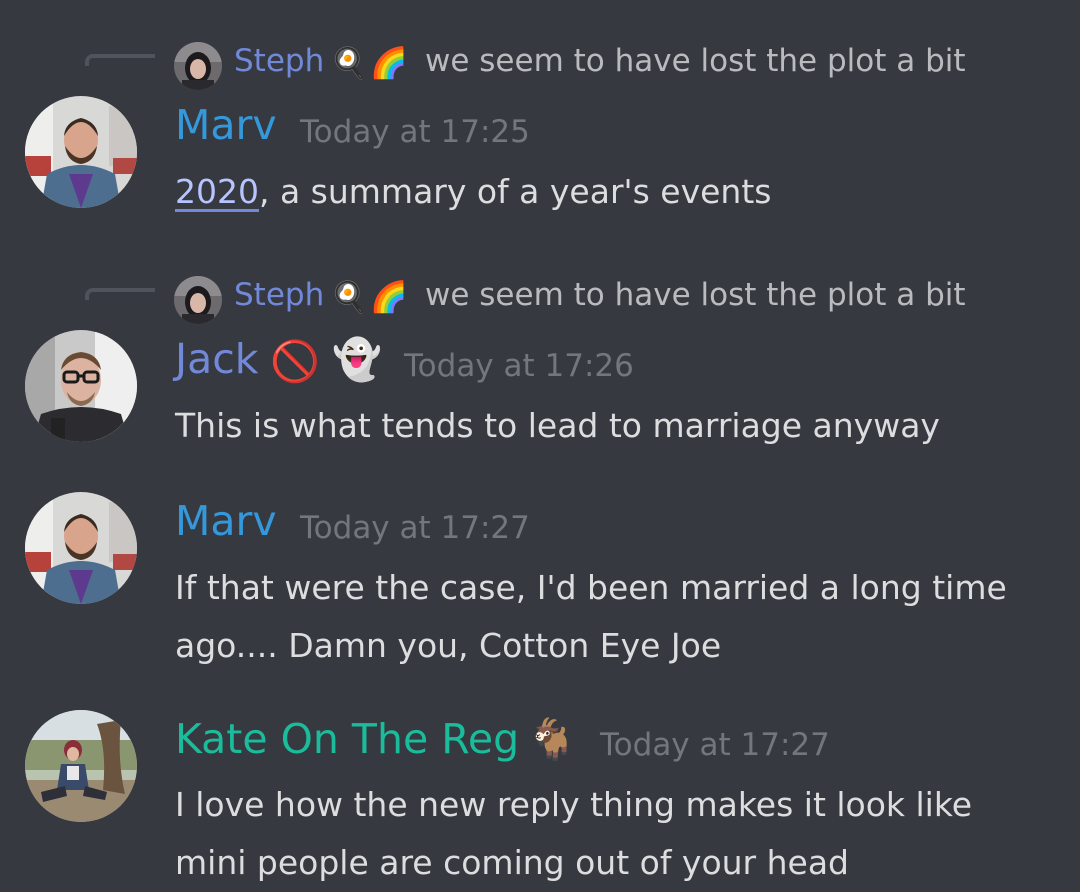 The height and width of the screenshot is (892, 1080). Describe the element at coordinates (552, 740) in the screenshot. I see `goat-emoji: 🐐` at that location.